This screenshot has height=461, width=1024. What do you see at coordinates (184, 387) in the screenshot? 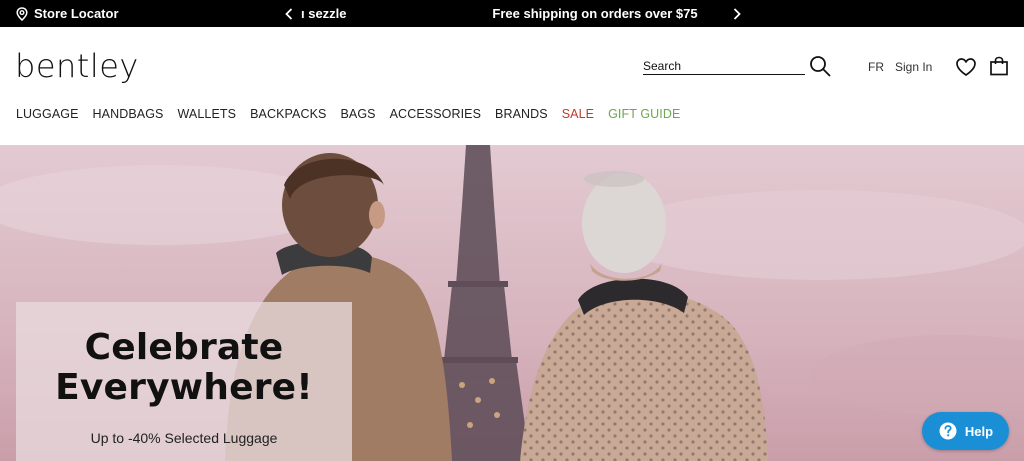
I see `hero-title-line2: Everywhere!` at bounding box center [184, 387].